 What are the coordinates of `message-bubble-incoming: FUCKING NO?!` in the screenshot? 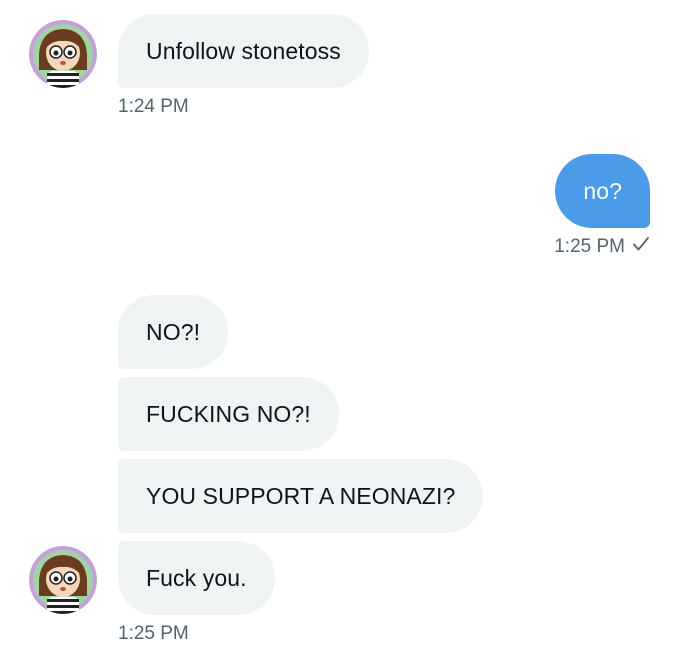 It's located at (228, 414).